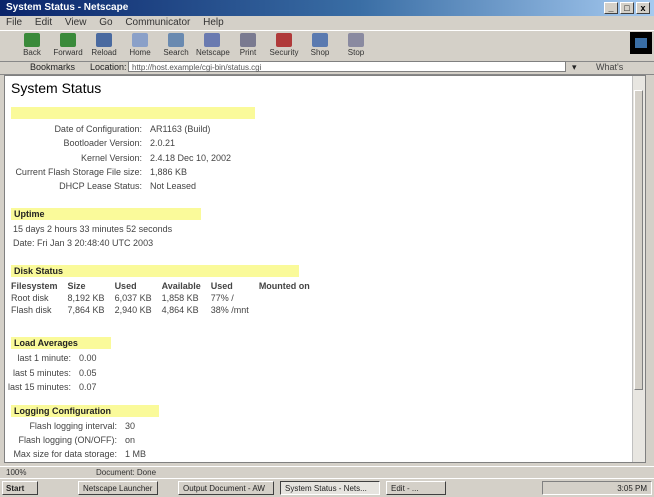 Image resolution: width=654 pixels, height=497 pixels. What do you see at coordinates (43, 22) in the screenshot?
I see `menu-edit: Edit` at bounding box center [43, 22].